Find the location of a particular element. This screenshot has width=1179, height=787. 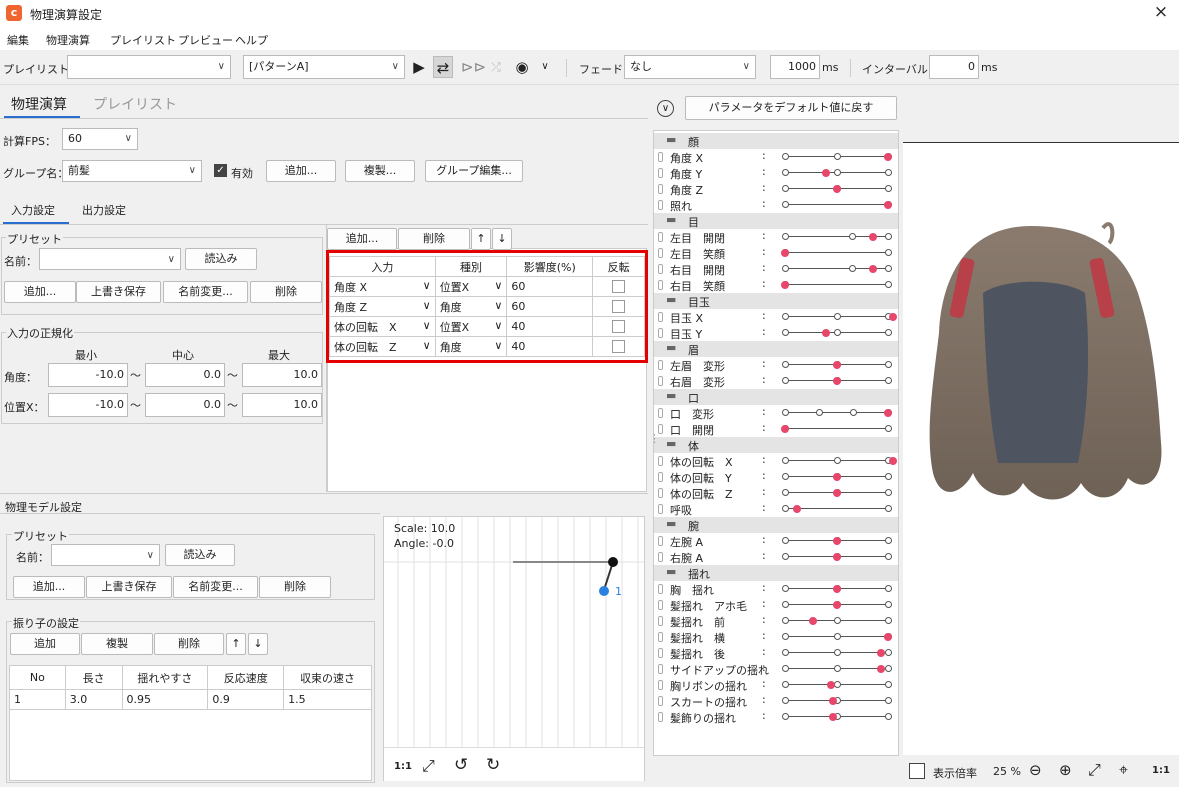

table-cell: 1 is located at coordinates (37, 699).